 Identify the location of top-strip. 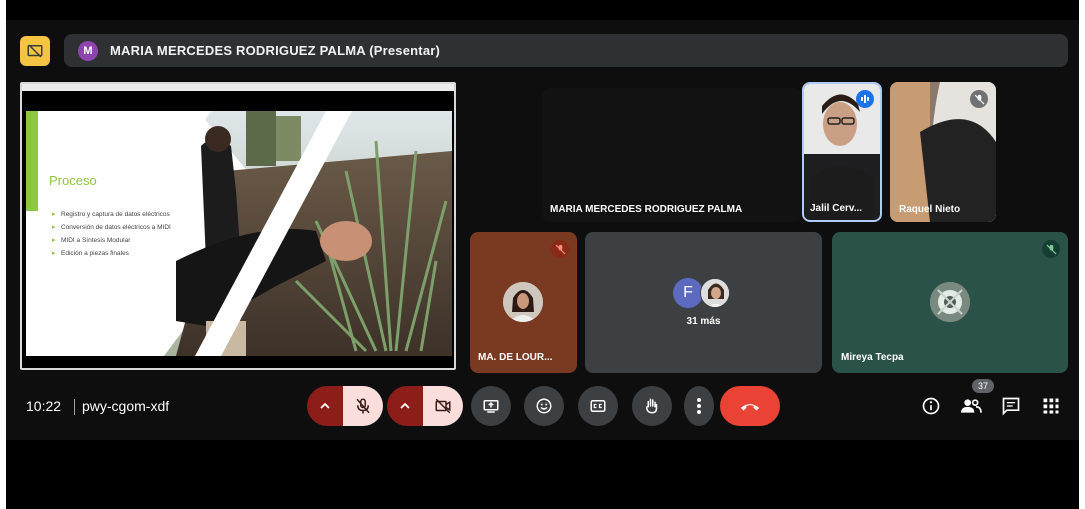
(542, 10).